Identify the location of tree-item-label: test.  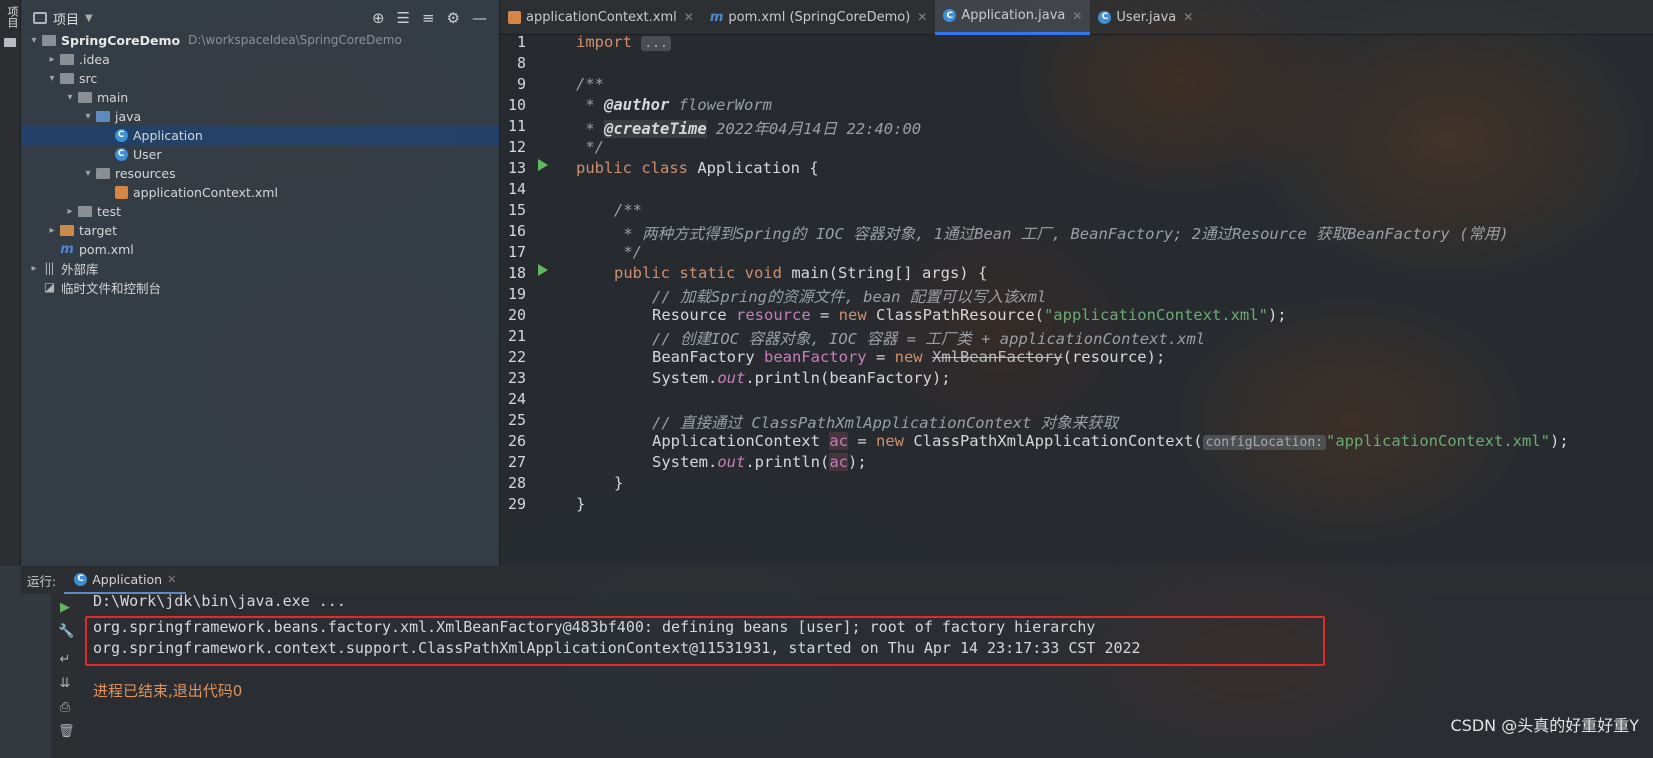
(109, 211).